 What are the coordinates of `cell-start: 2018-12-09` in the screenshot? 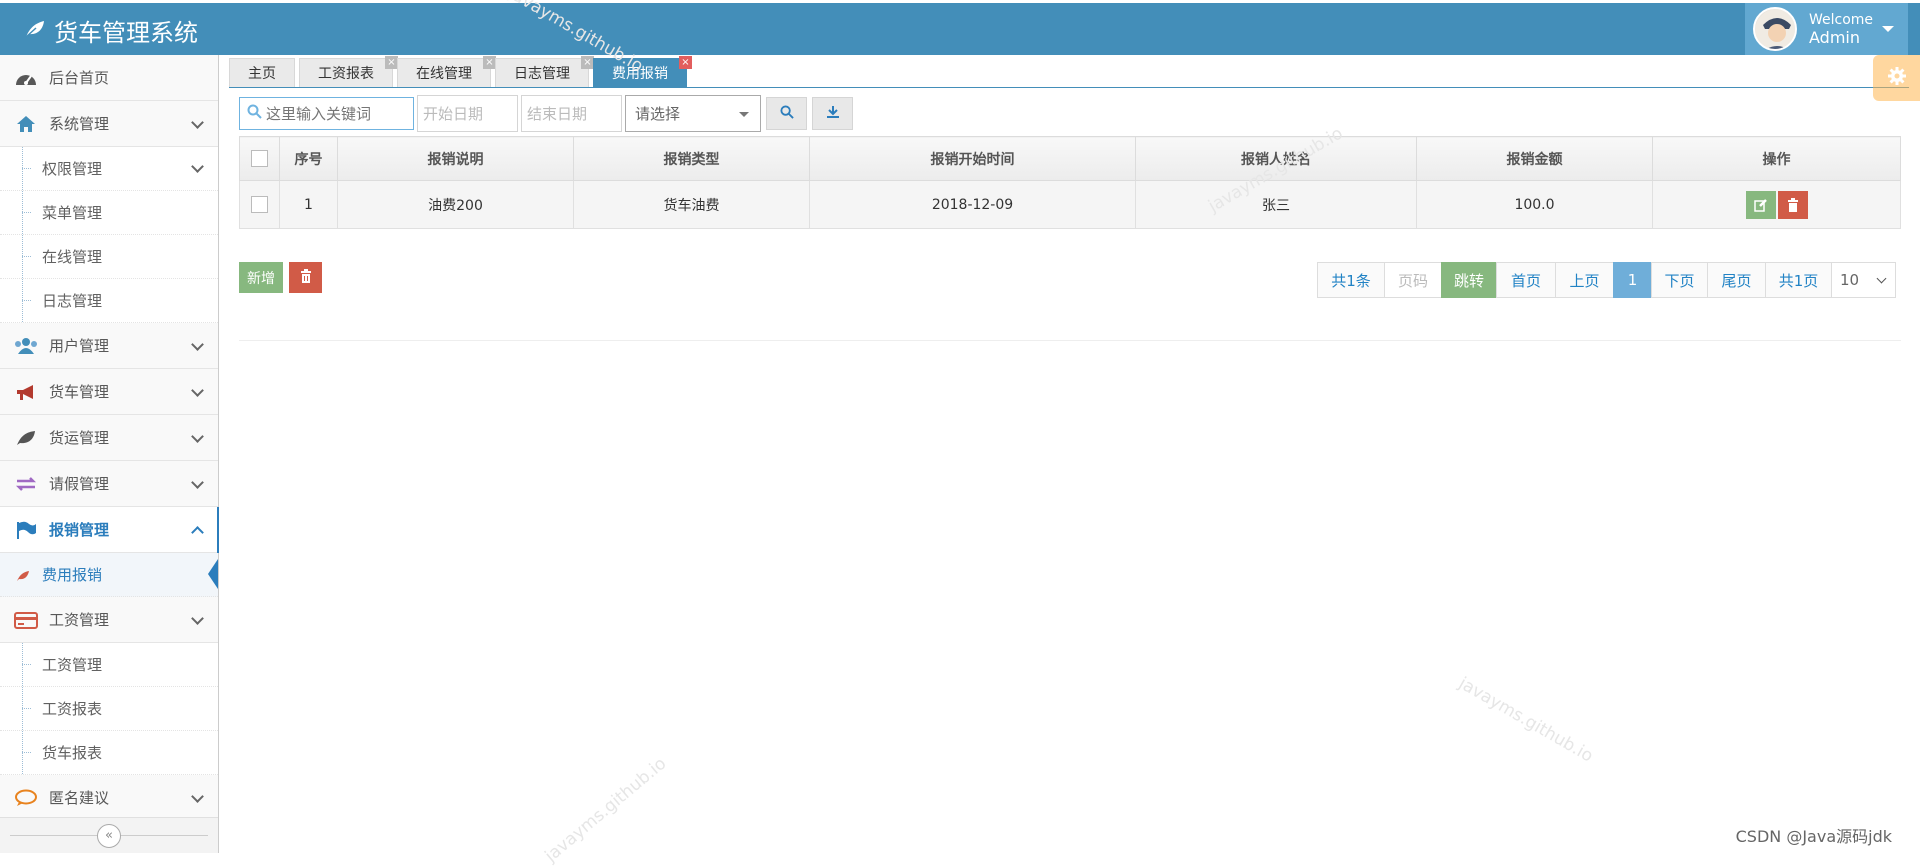 It's located at (972, 204).